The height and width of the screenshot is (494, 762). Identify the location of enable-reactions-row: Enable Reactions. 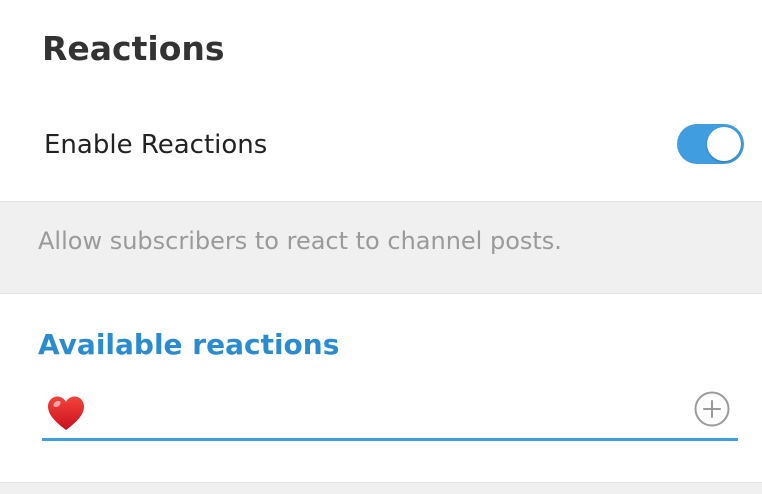
(381, 146).